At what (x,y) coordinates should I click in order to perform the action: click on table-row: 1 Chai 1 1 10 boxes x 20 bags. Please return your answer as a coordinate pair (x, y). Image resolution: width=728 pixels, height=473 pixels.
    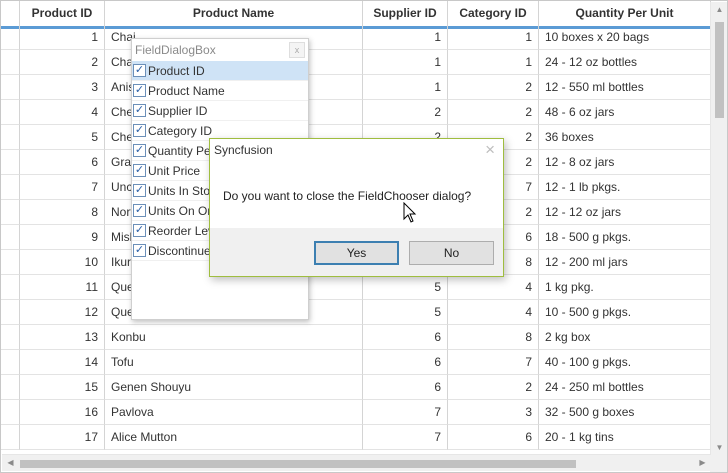
    Looking at the image, I should click on (356, 37).